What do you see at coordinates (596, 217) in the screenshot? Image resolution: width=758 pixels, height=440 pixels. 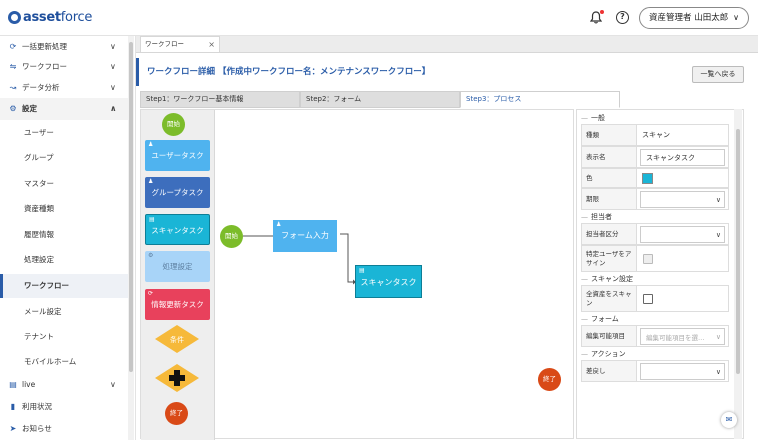 I see `section-assignee: — 担当者` at bounding box center [596, 217].